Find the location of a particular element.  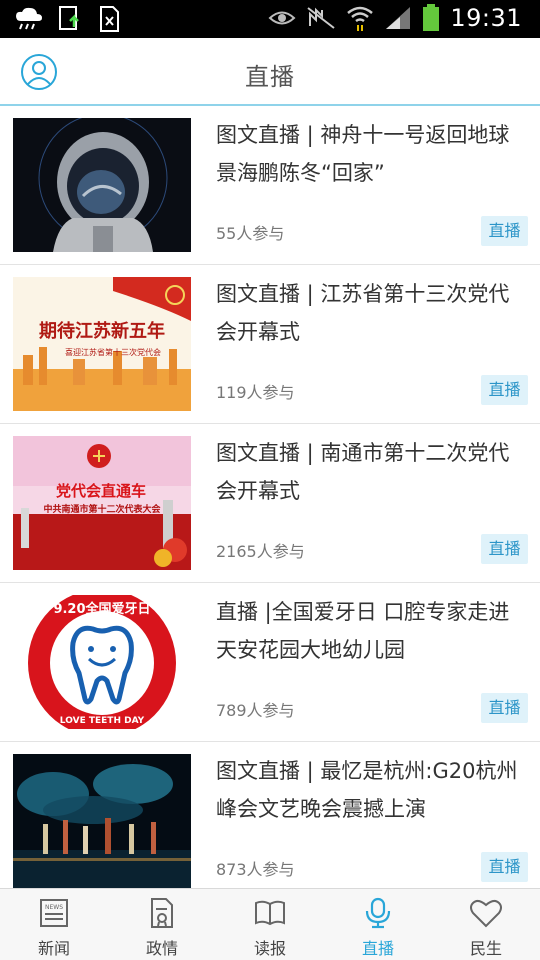

document-icon is located at coordinates (162, 913).